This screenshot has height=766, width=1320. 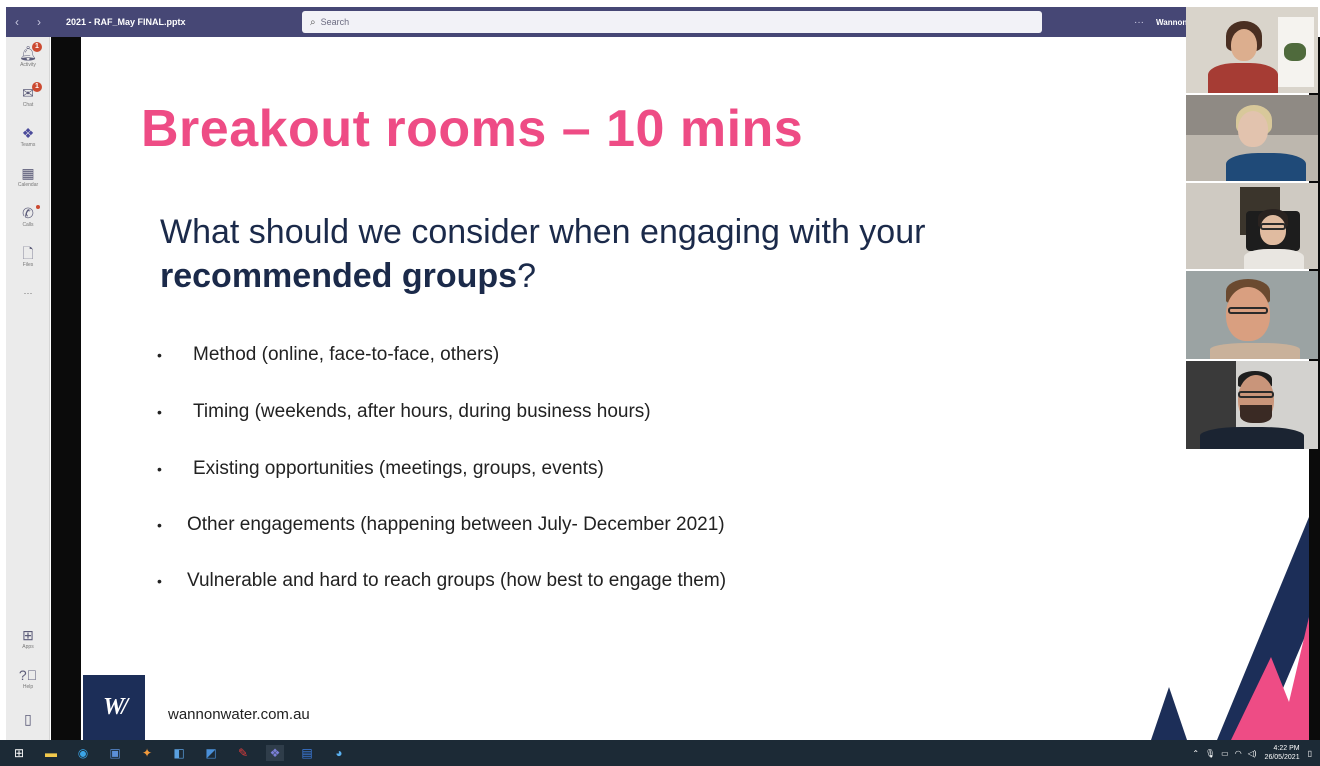 I want to click on bullet-item: • Method (online, face-to-face, others), so click(x=328, y=355).